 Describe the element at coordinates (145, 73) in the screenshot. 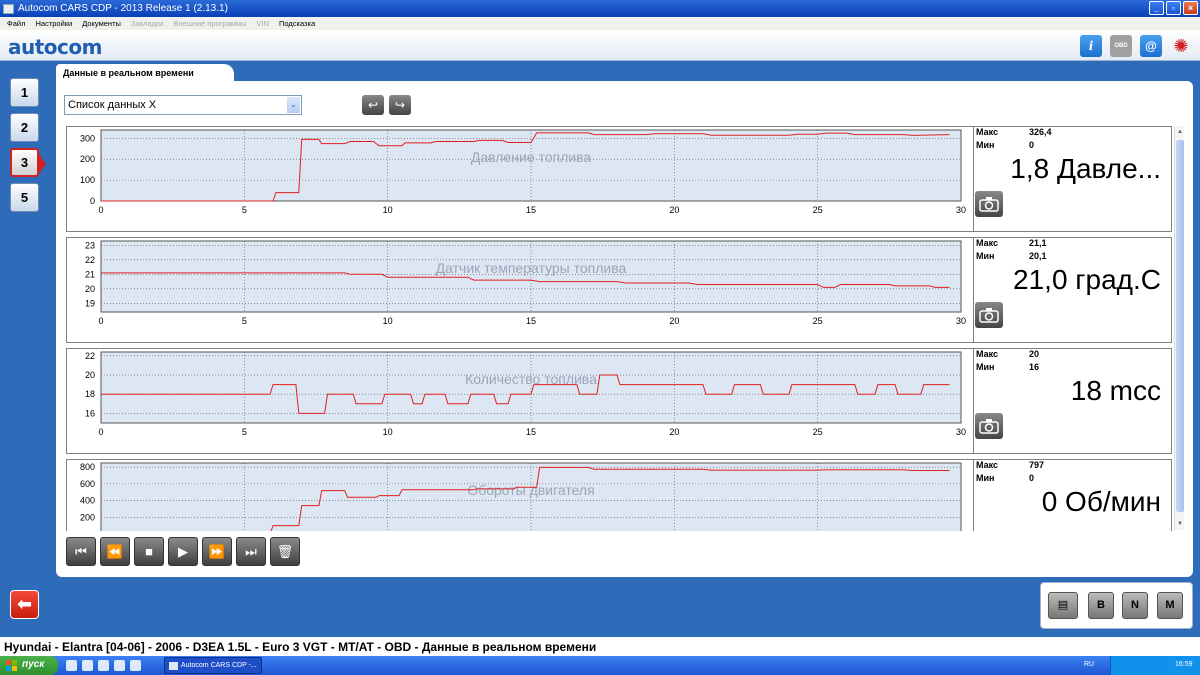

I see `tab-live-data: Данные в реальном времени` at that location.